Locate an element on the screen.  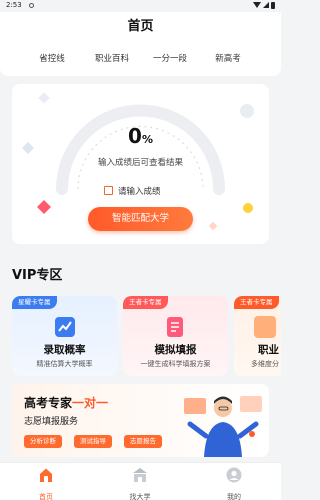
profile-icon is located at coordinates (234, 475).